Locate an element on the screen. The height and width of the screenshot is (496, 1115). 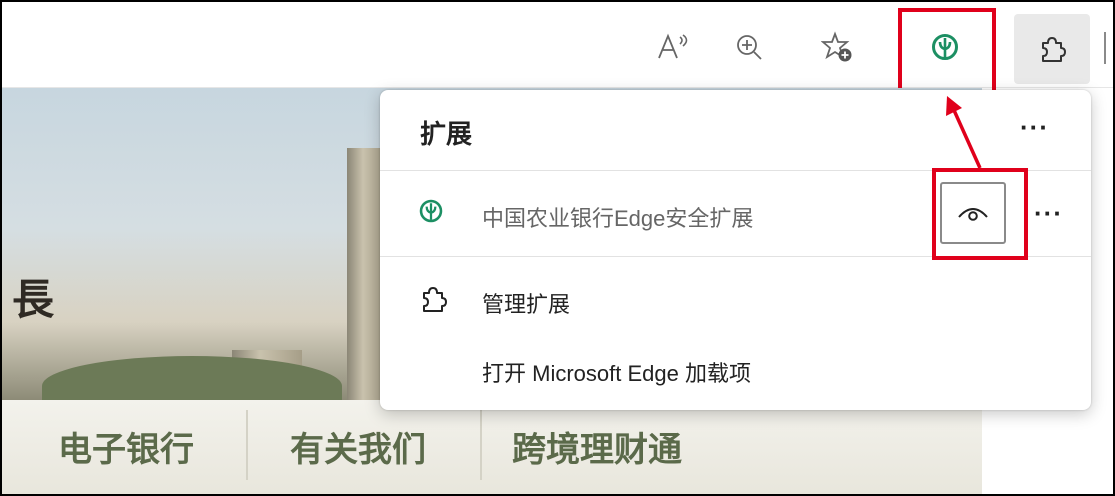
popup-more-button: ··· is located at coordinates (1034, 127).